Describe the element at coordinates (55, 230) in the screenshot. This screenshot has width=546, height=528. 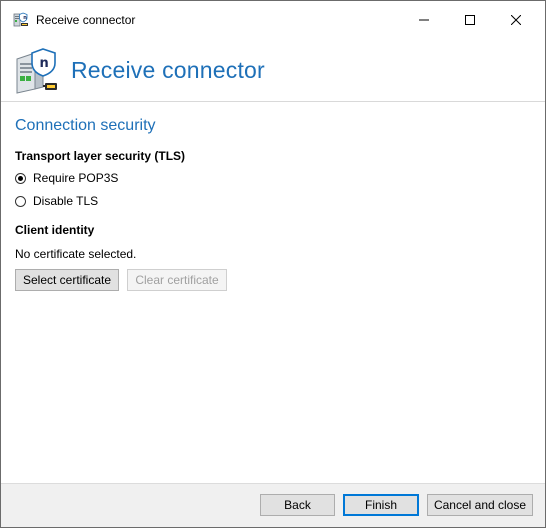
I see `client-identity-label: Client identity` at that location.